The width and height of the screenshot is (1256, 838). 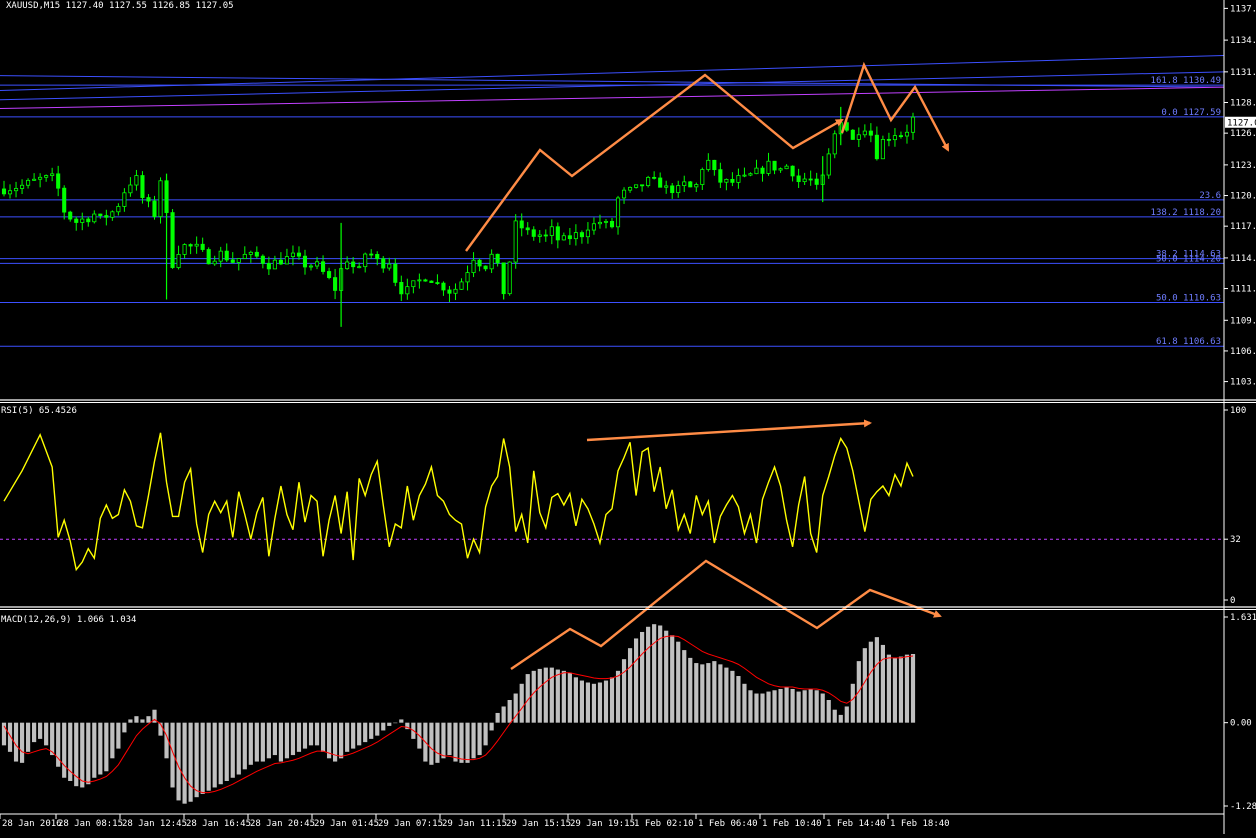 I want to click on price-tick-label: 1109.0, so click(x=1243, y=321).